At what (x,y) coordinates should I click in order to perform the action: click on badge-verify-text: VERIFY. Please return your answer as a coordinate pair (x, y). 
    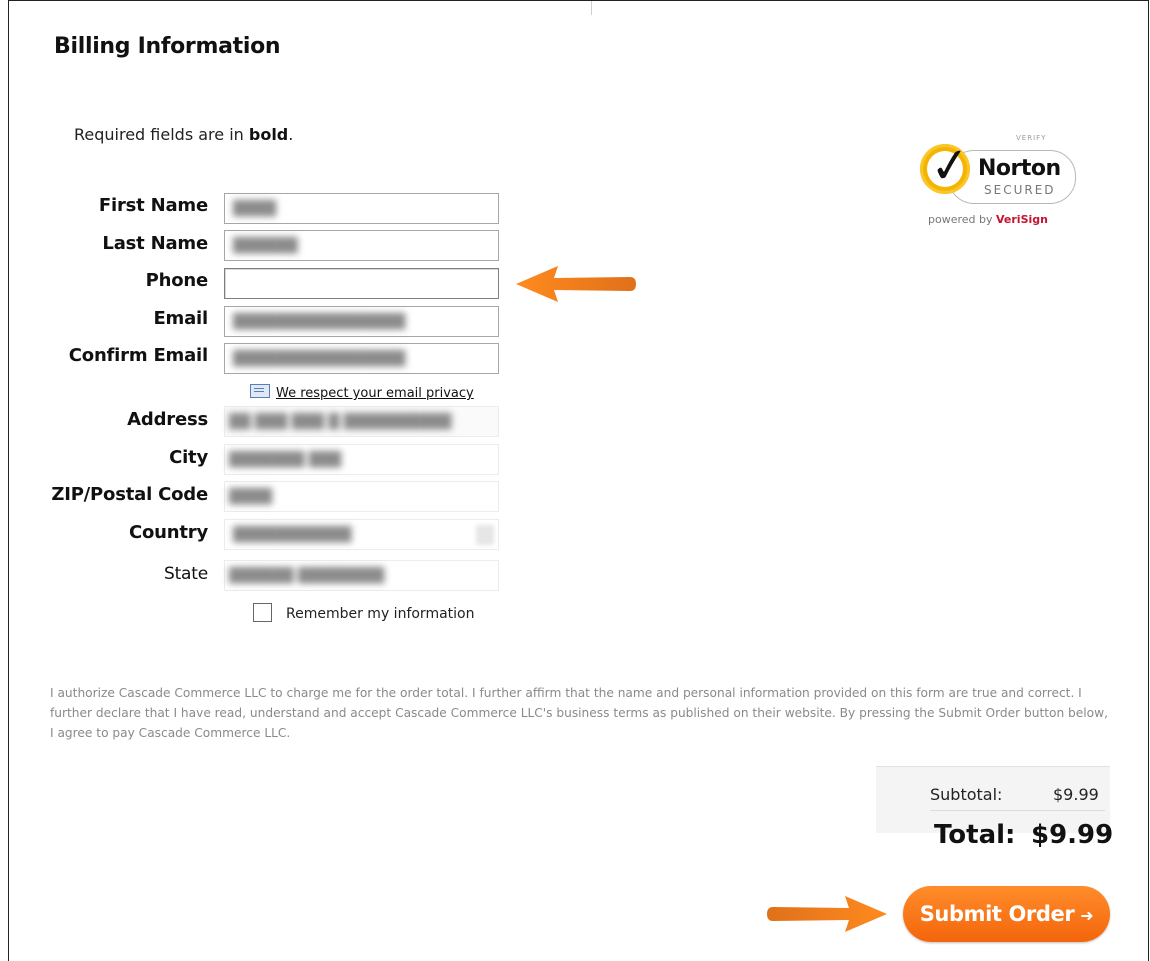
    Looking at the image, I should click on (1031, 138).